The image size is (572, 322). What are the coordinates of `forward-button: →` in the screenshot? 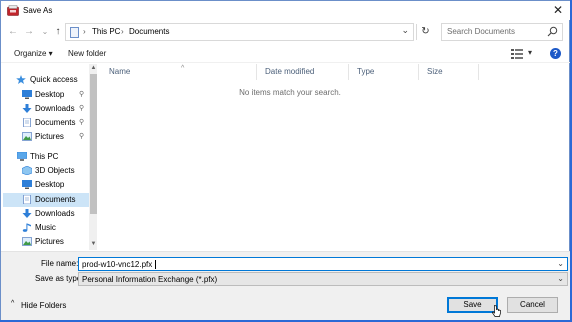 It's located at (29, 32).